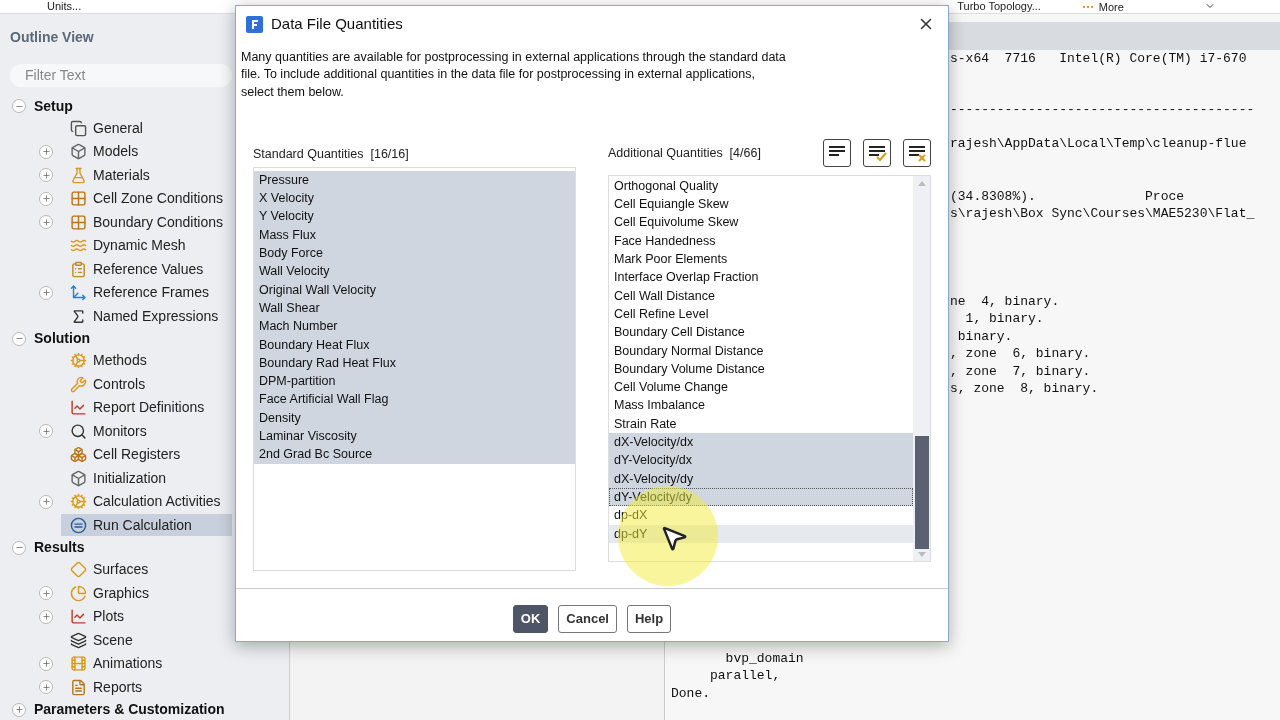 This screenshot has height=720, width=1280. Describe the element at coordinates (134, 478) in the screenshot. I see `tree-item: Initialization` at that location.